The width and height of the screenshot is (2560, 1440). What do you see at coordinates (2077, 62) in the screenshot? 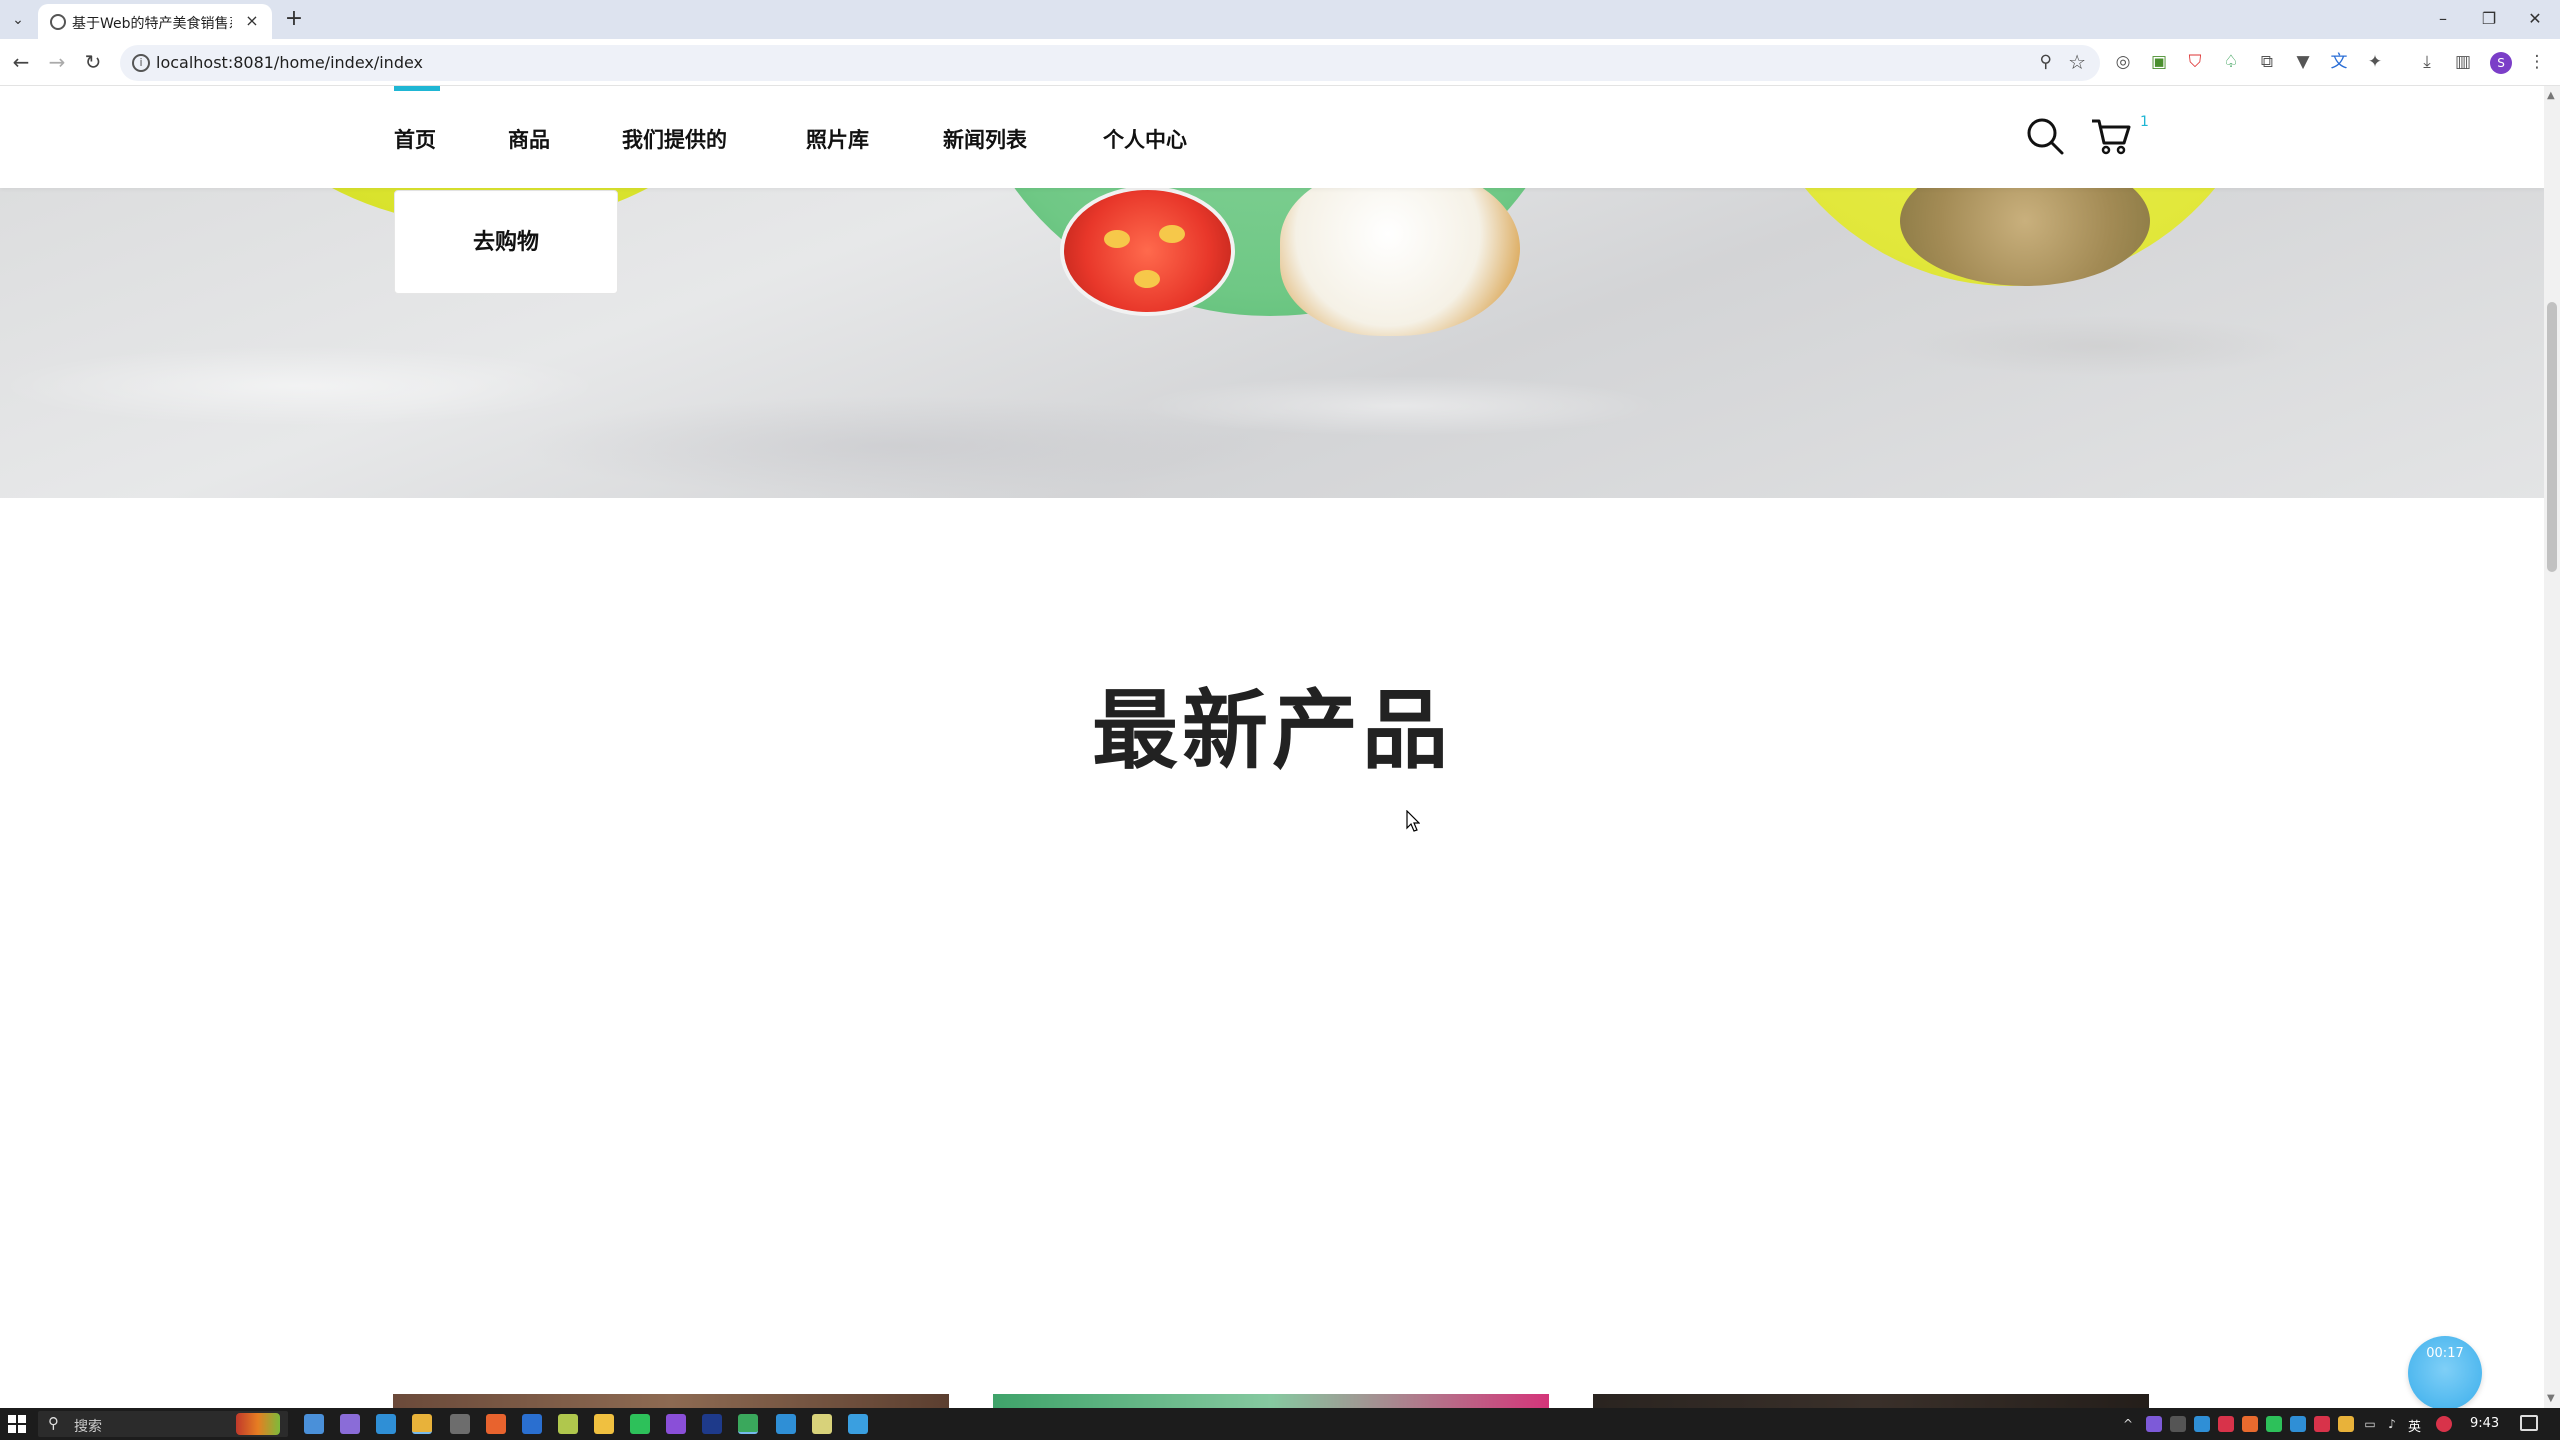
I see `star-icon: ☆` at bounding box center [2077, 62].